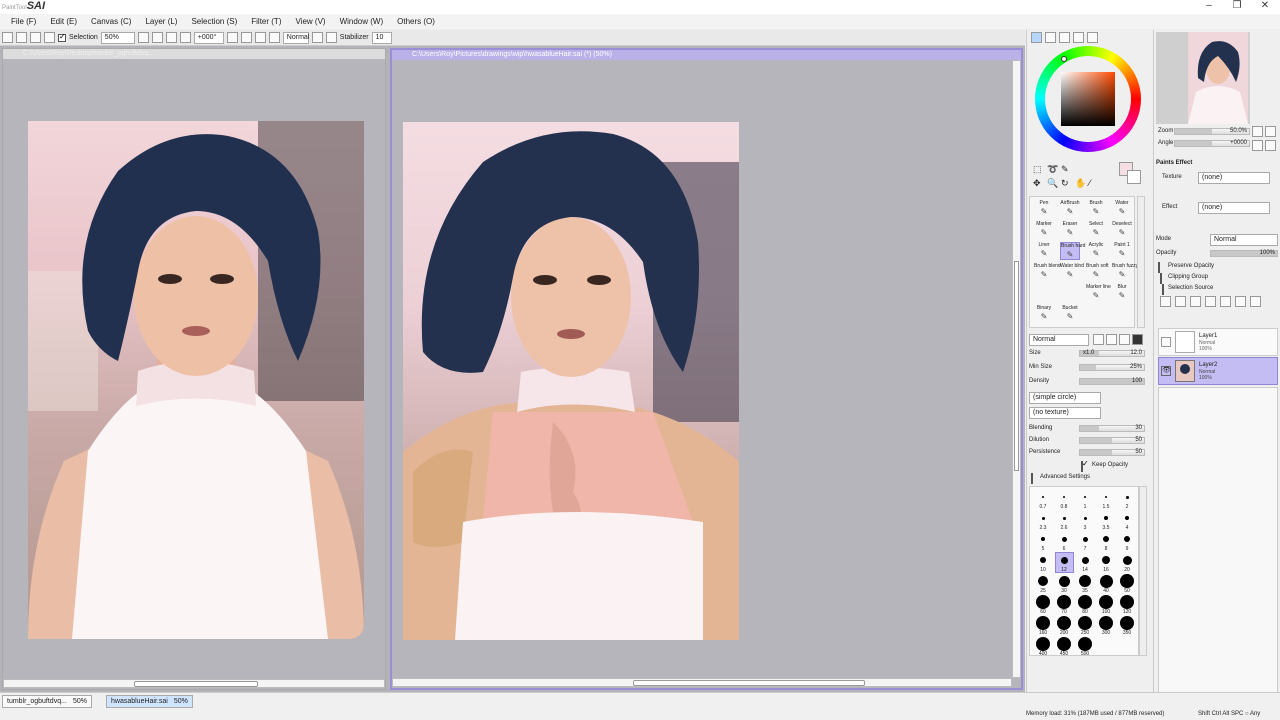 This screenshot has height=720, width=1280. Describe the element at coordinates (1112, 367) in the screenshot. I see `min-size-slider: 25%` at that location.